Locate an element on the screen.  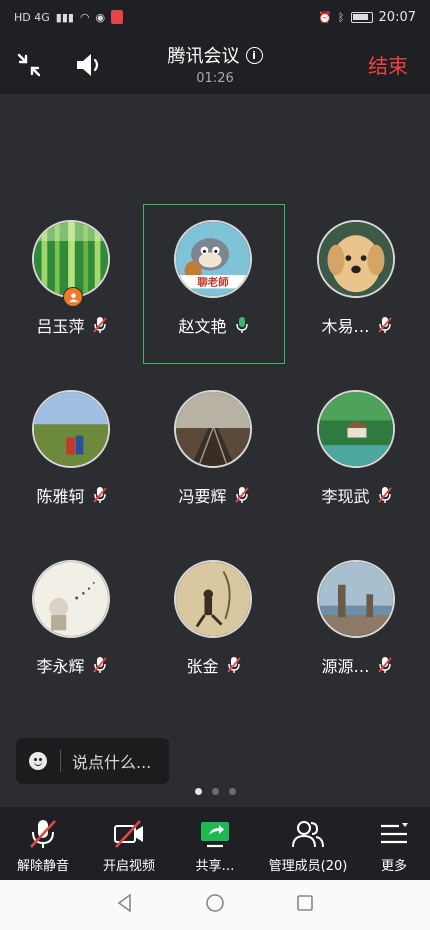
participant-tile: 张金 is located at coordinates (214, 624).